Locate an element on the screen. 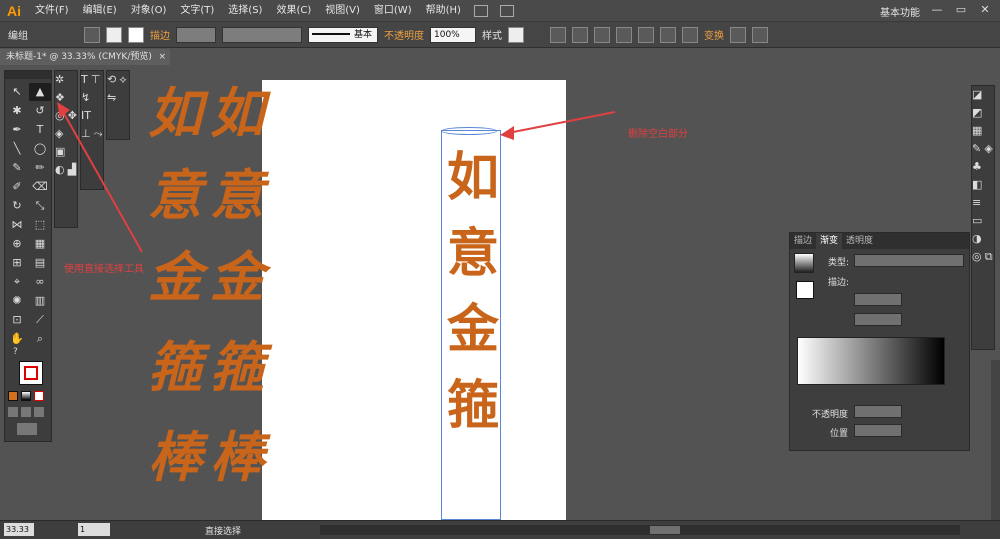 This screenshot has width=1000, height=539. calligraphy-right-5: 棒 is located at coordinates (237, 457).